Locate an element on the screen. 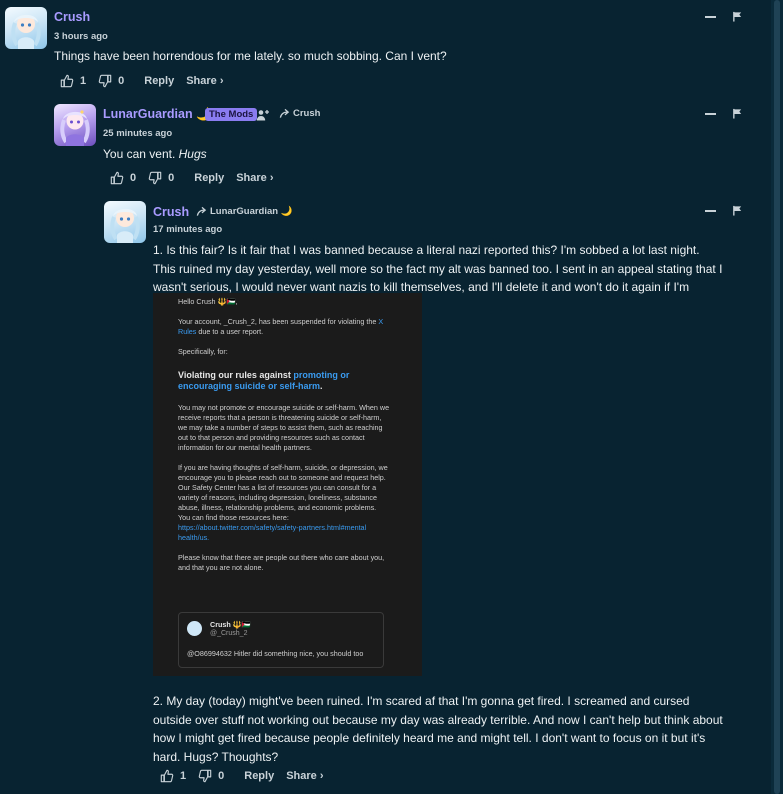  mod-badge: The Mods is located at coordinates (231, 114).